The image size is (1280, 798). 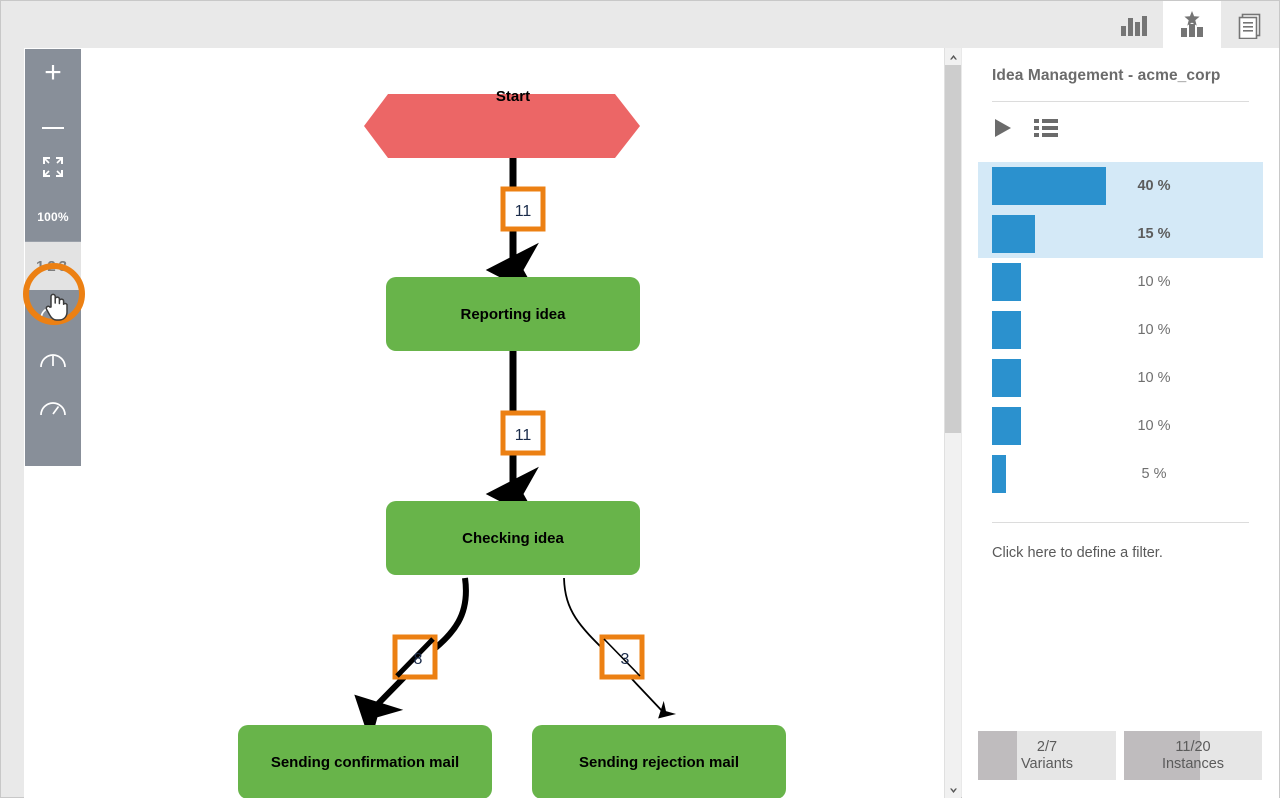 I want to click on diagram-node-checking-idea-label: Checking idea, so click(x=513, y=538).